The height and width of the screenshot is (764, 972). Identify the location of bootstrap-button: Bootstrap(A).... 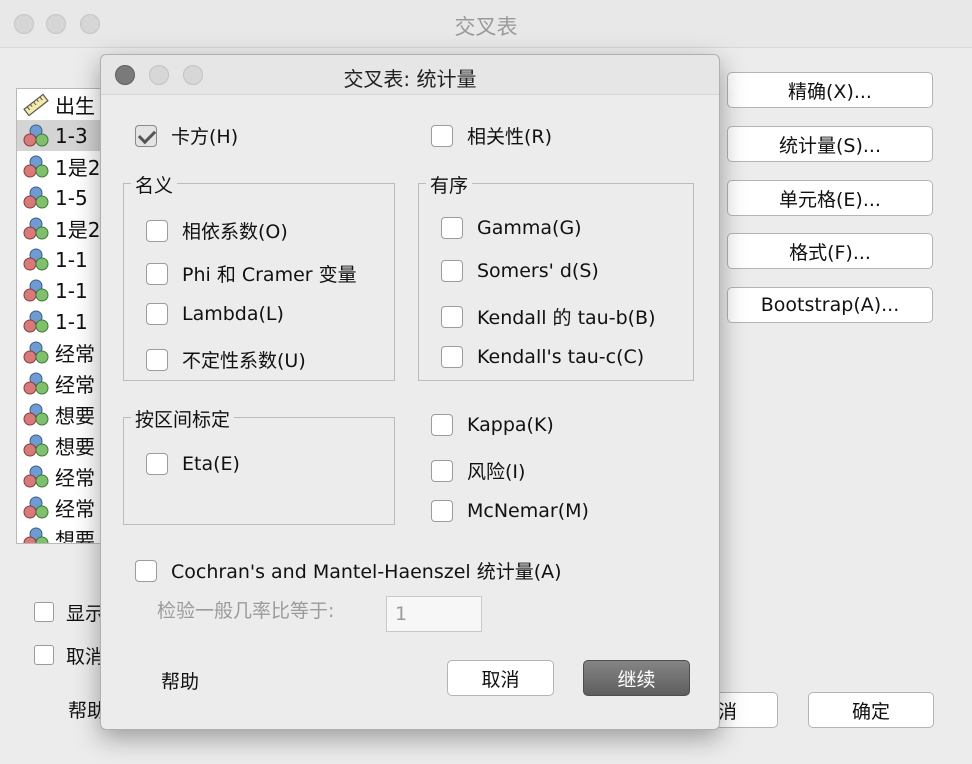
(830, 305).